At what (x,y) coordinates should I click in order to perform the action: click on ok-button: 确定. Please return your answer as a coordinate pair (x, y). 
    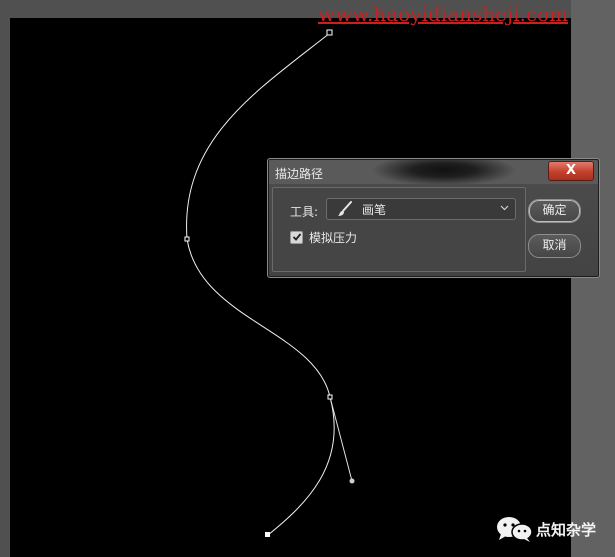
    Looking at the image, I should click on (554, 211).